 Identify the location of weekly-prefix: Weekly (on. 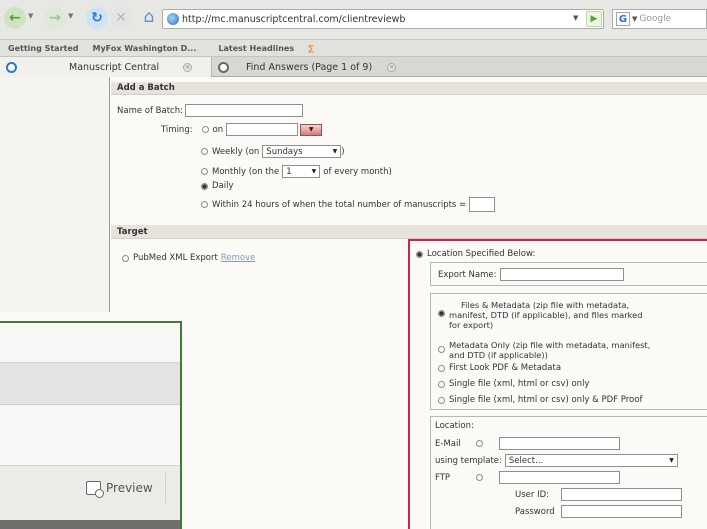
(236, 151).